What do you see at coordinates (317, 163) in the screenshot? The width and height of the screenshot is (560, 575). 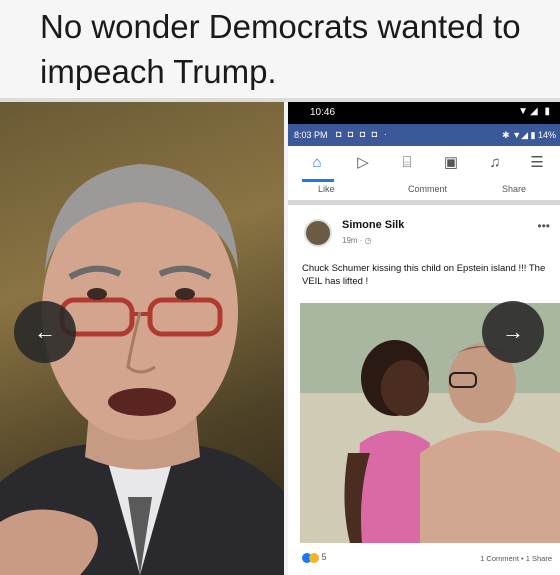 I see `home-icon: ⌂` at bounding box center [317, 163].